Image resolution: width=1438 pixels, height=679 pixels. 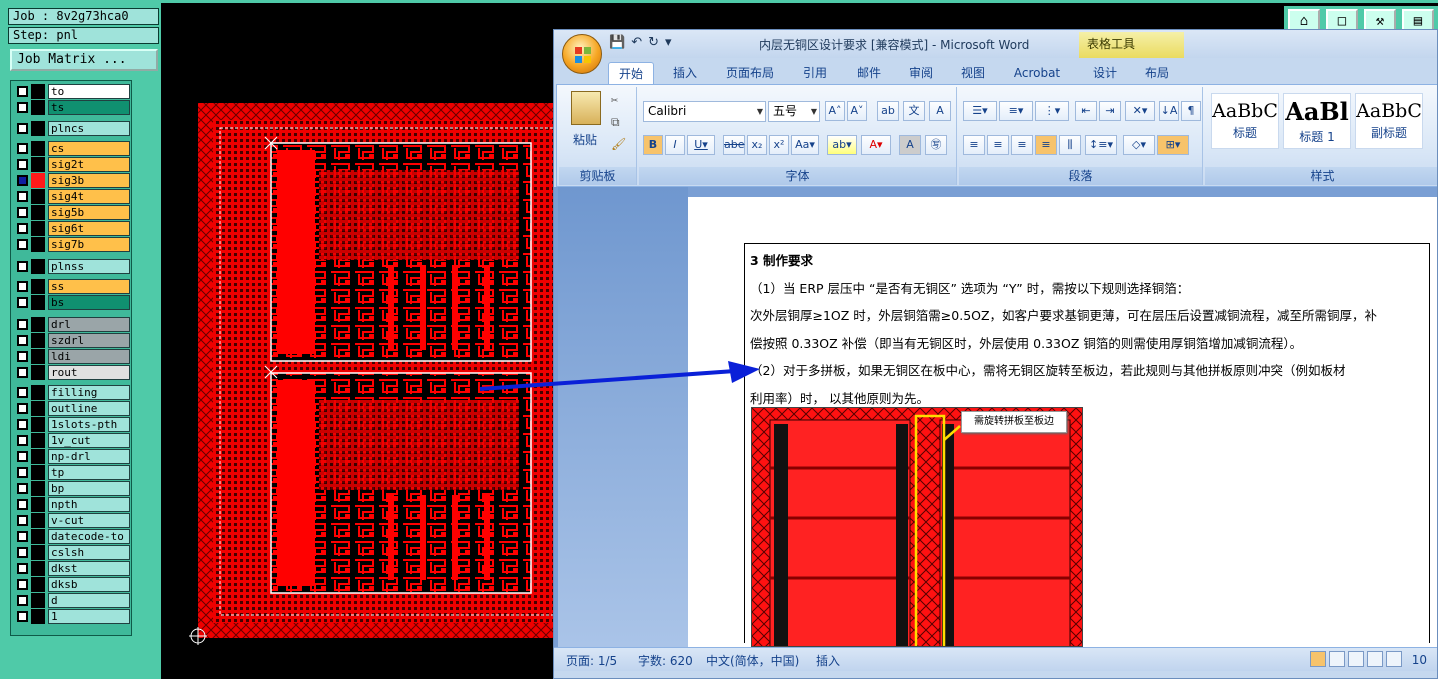 I want to click on tab-4: 邮件, so click(x=869, y=73).